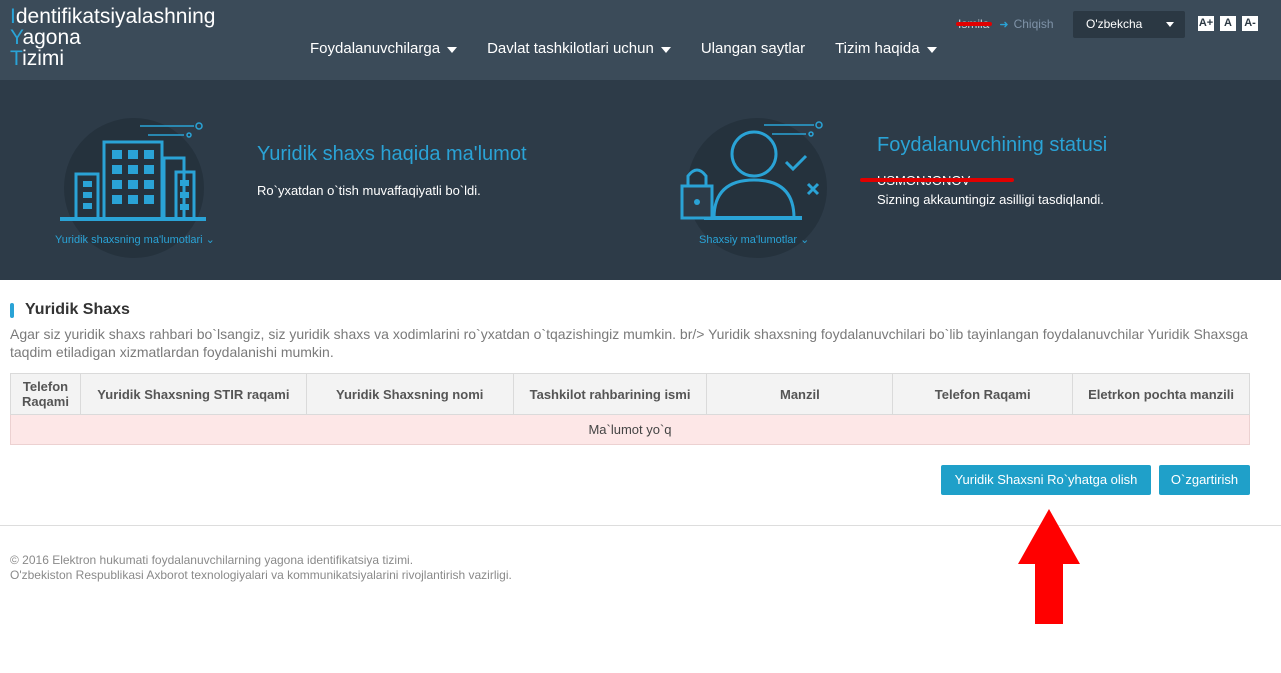 The image size is (1281, 673). I want to click on logout-label: Chiqish, so click(1033, 24).